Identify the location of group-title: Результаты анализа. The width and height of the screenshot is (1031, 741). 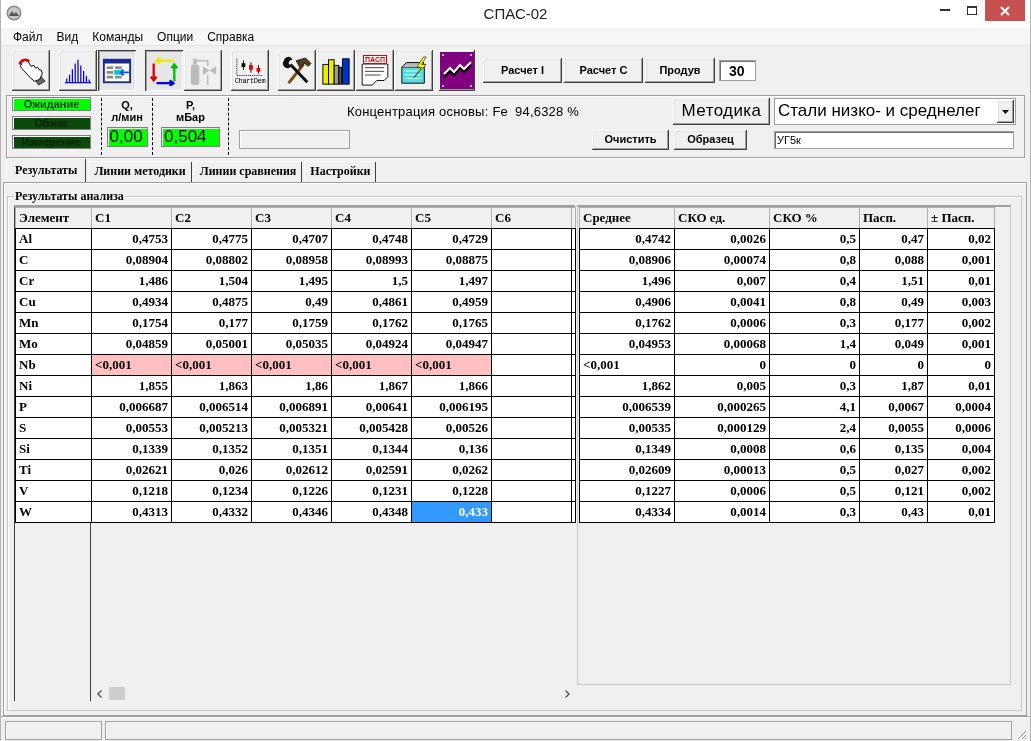
(69, 196).